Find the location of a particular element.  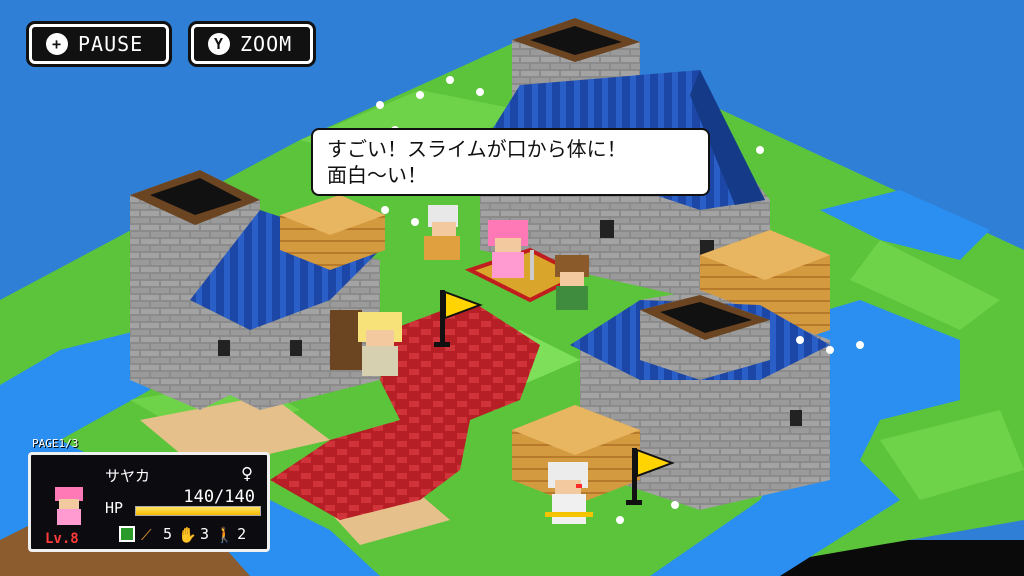

dialogue-line-2: 面白〜い！ is located at coordinates (377, 175).